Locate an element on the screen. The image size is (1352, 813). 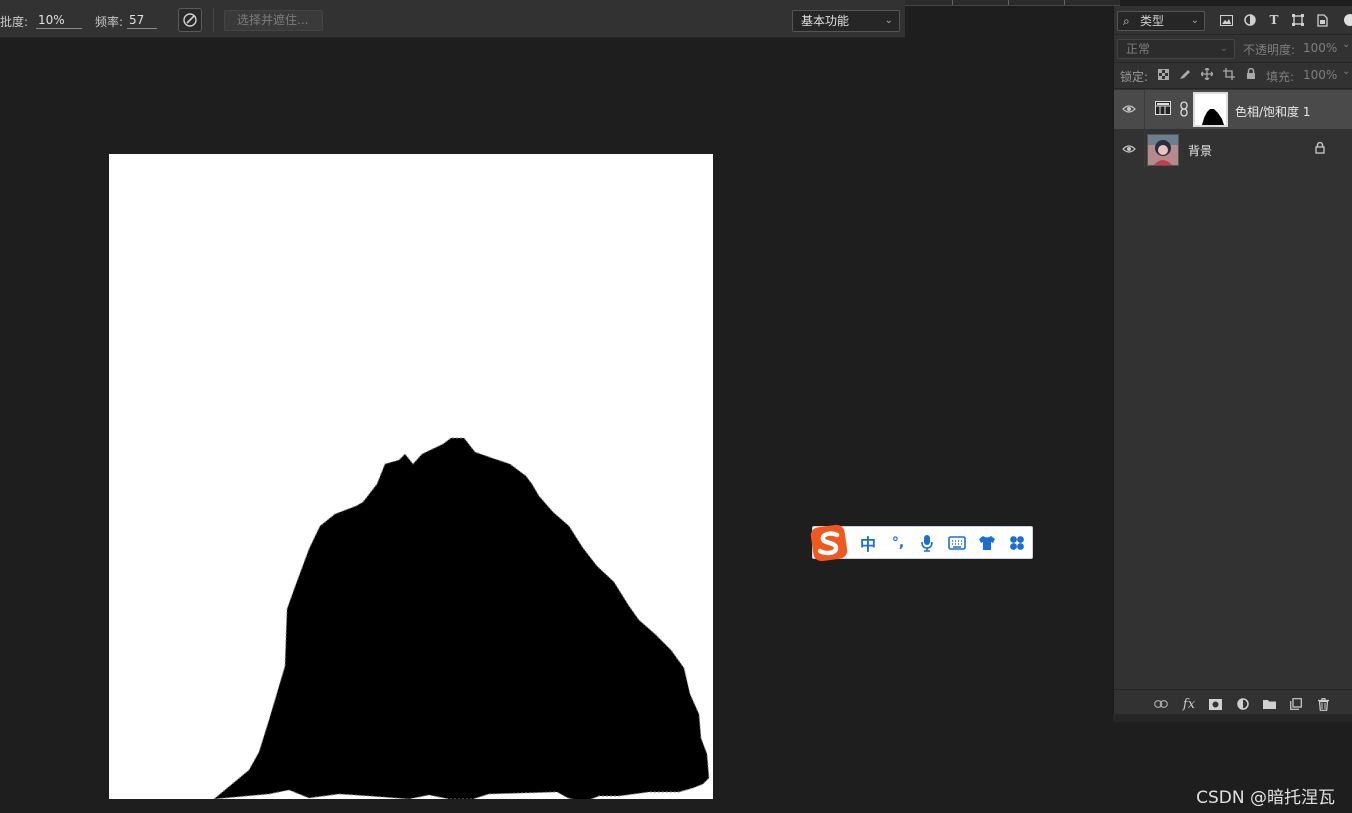
layer-name: 色相/饱和度 1 is located at coordinates (1273, 111).